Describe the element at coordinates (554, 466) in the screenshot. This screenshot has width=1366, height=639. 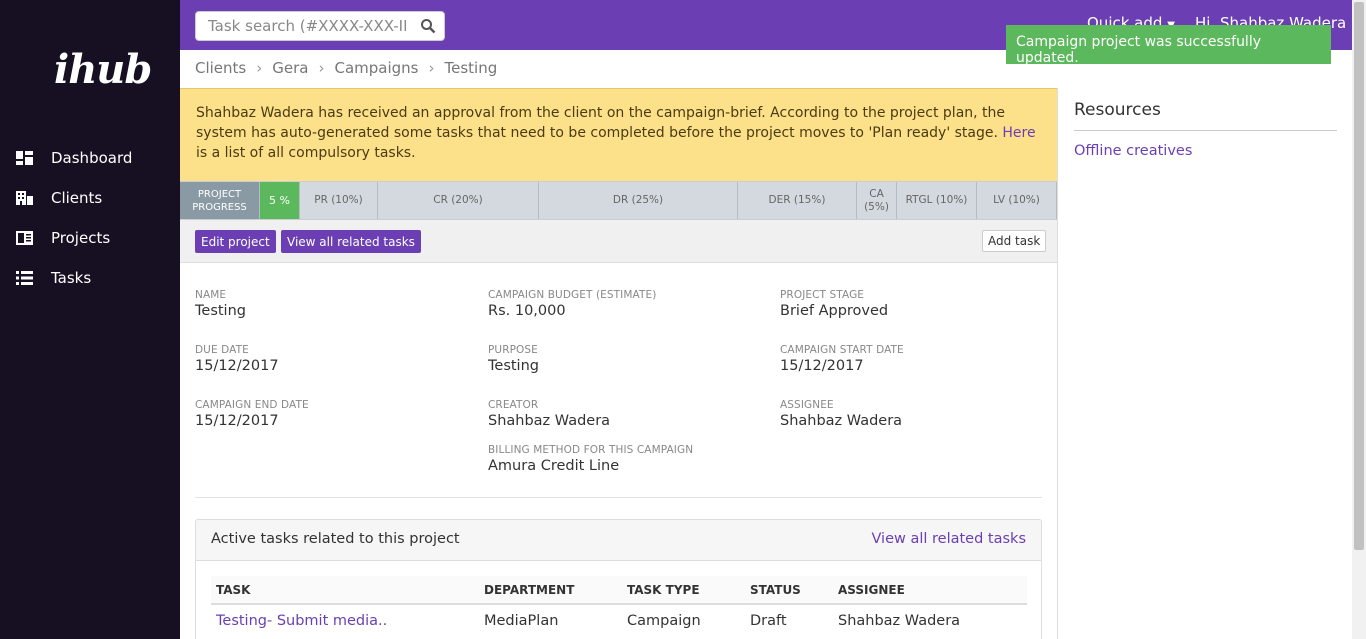
I see `detail-value: Amura Credit Line` at that location.